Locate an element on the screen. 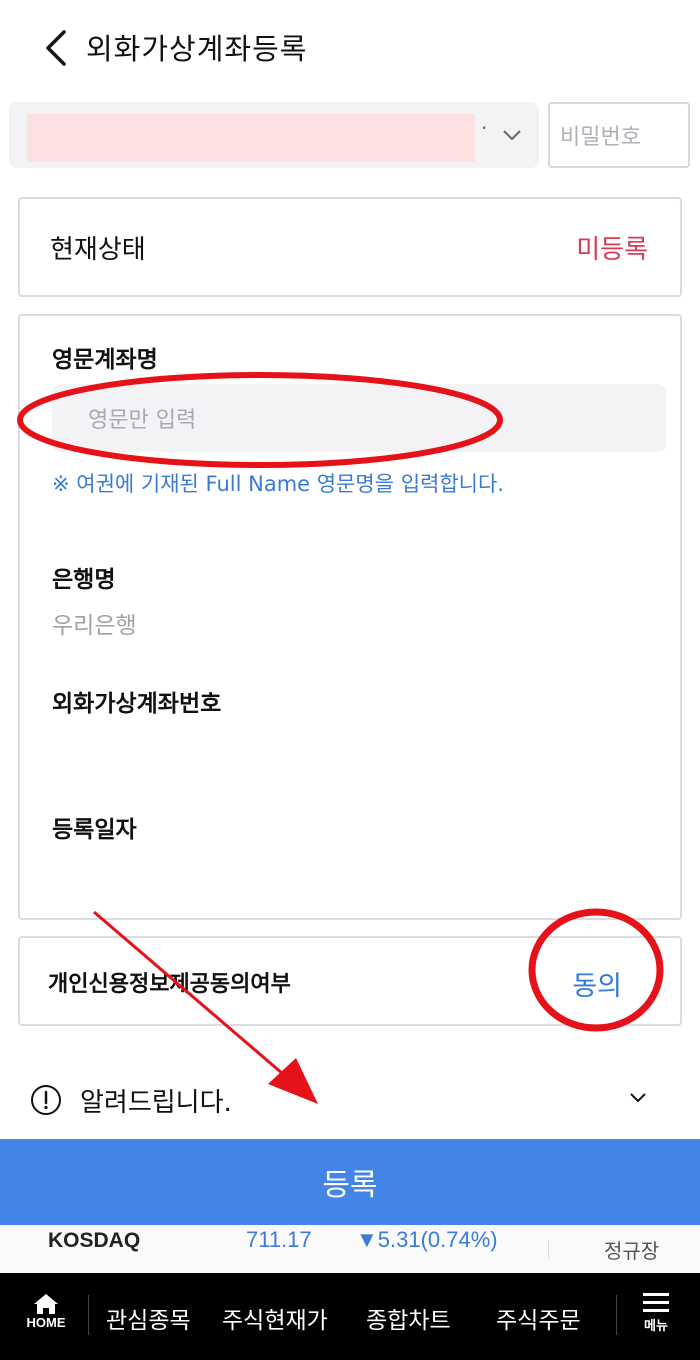  page-title: 외화가상계좌등록 is located at coordinates (197, 49).